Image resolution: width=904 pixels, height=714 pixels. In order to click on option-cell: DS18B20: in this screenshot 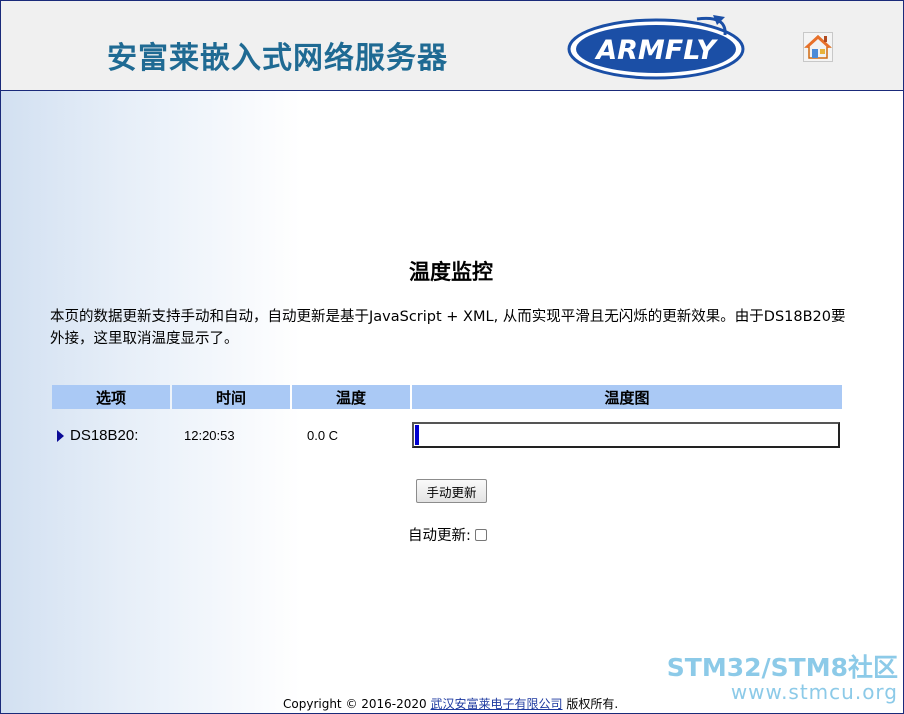, I will do `click(111, 435)`.